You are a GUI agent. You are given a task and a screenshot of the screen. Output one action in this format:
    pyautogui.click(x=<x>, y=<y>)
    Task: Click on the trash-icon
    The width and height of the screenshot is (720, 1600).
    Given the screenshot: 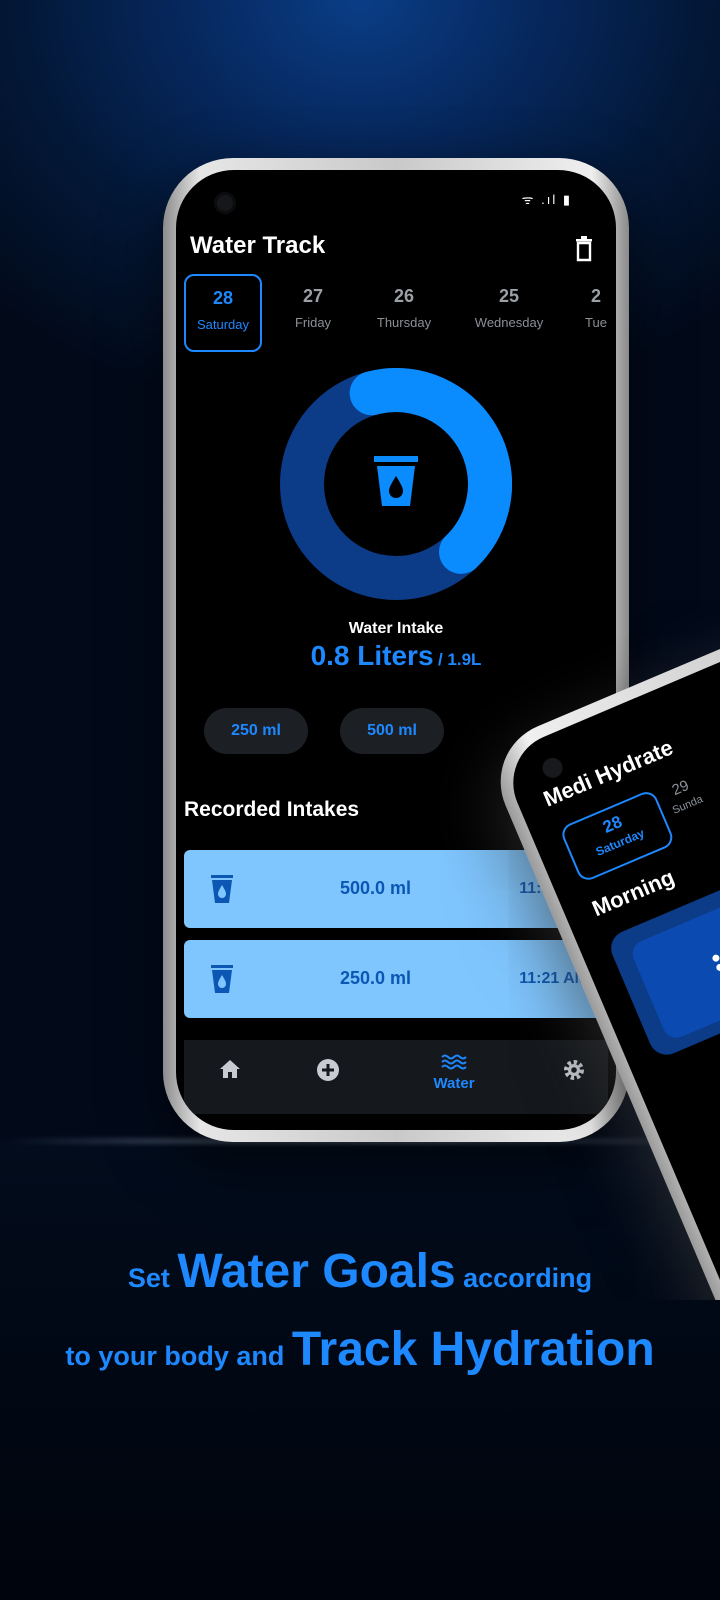 What is the action you would take?
    pyautogui.click(x=584, y=249)
    